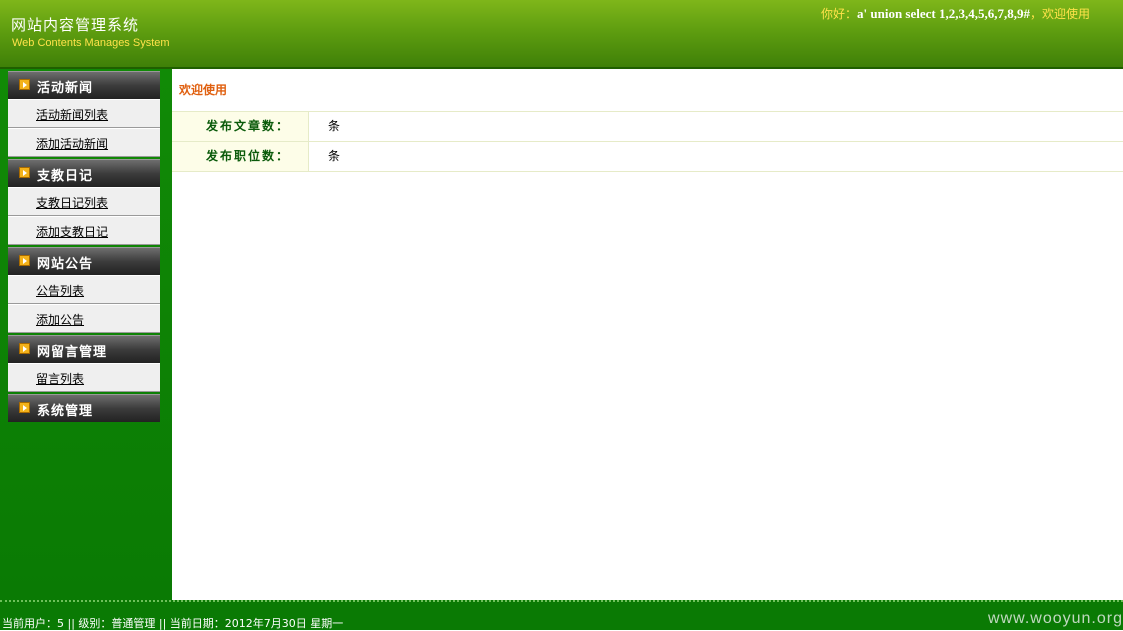  I want to click on menu-section-messages: 网留言管理 留言列表, so click(84, 363).